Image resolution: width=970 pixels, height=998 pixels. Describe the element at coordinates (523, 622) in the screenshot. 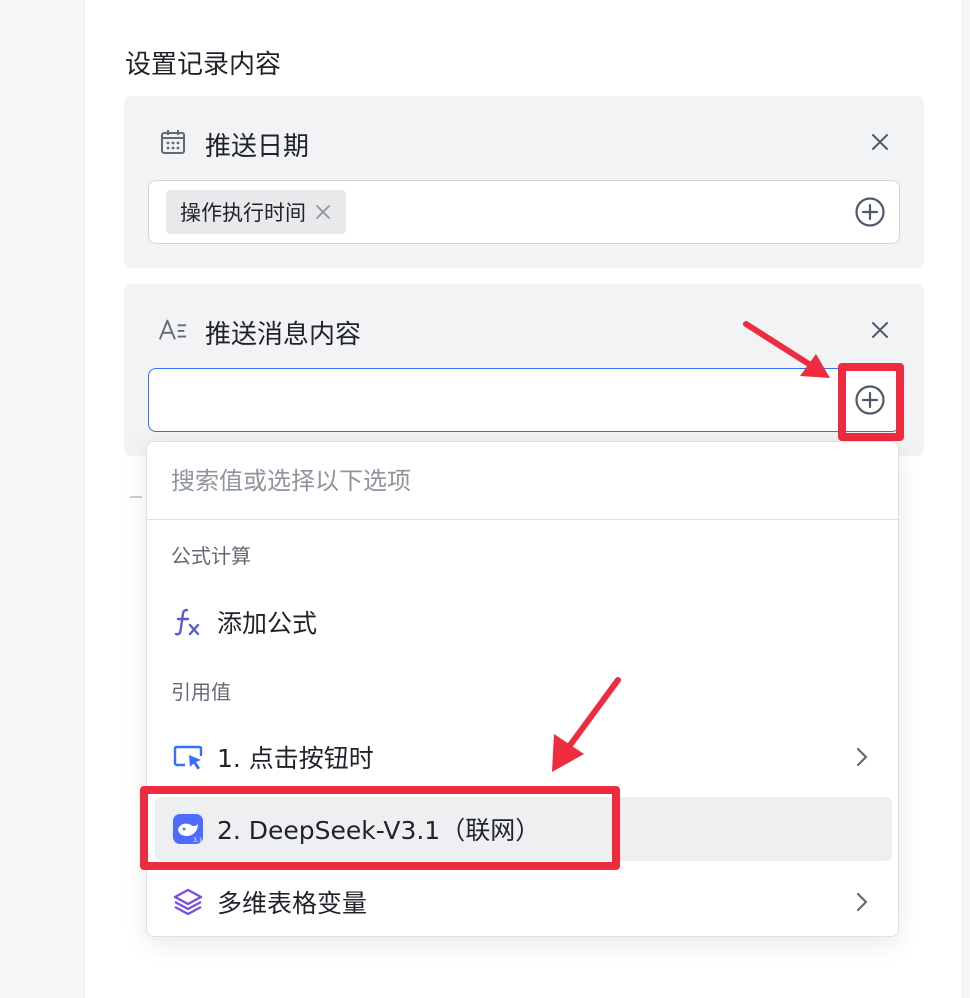

I see `menu-item-add-formula: 添加公式` at that location.